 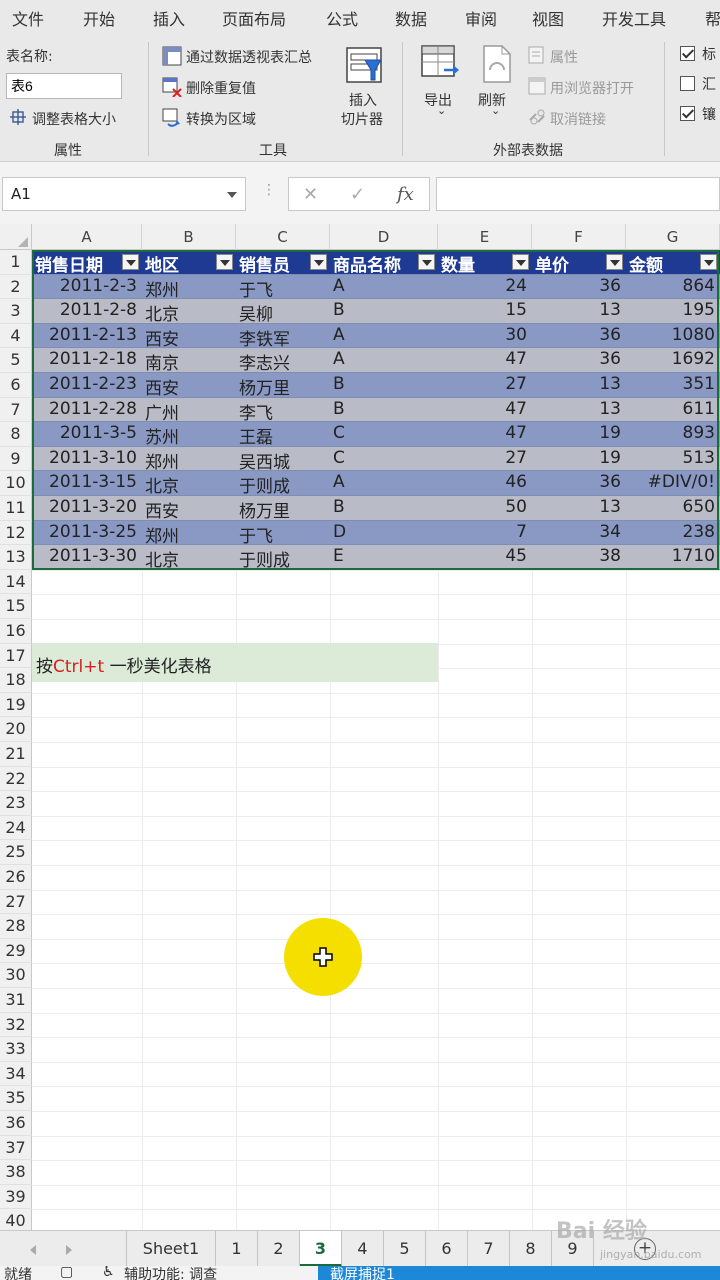 I want to click on cell-date: 2011-3-20, so click(x=87, y=508).